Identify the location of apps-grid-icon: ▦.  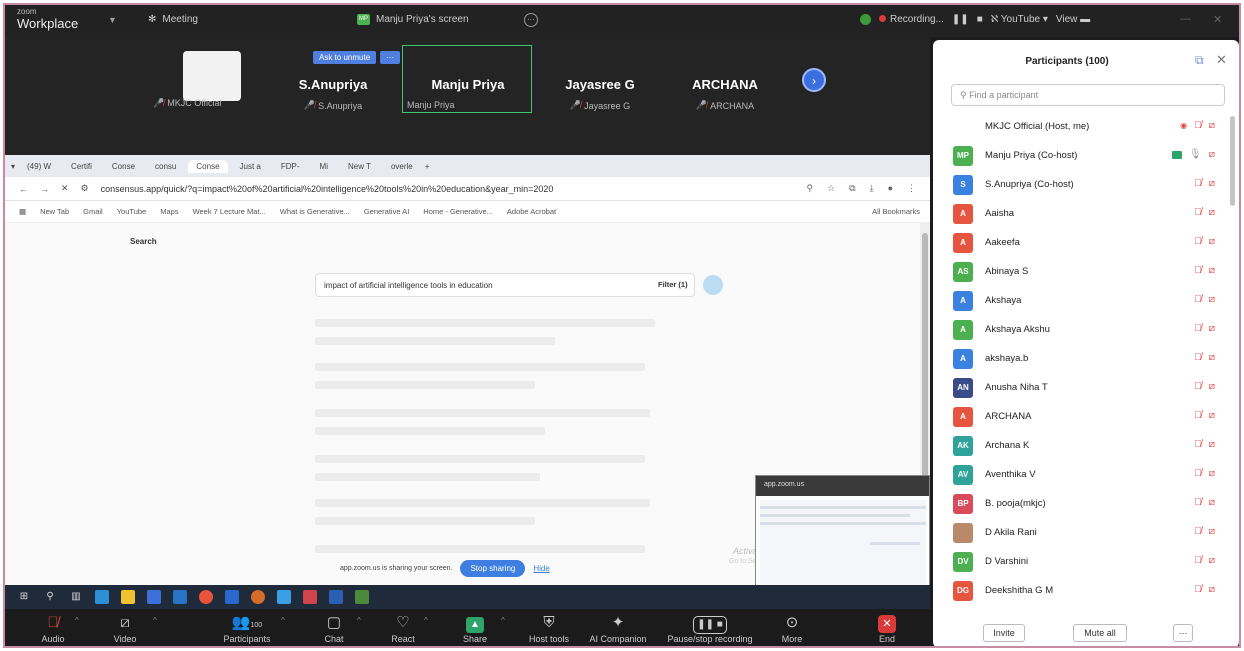
(22, 211).